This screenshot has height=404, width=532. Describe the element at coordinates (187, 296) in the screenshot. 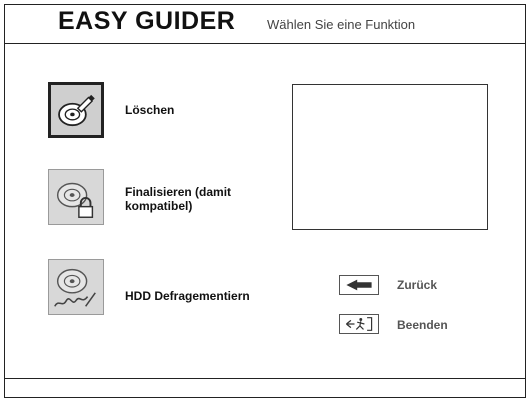

I see `hdd-defrag-label: HDD Defragementiern` at that location.